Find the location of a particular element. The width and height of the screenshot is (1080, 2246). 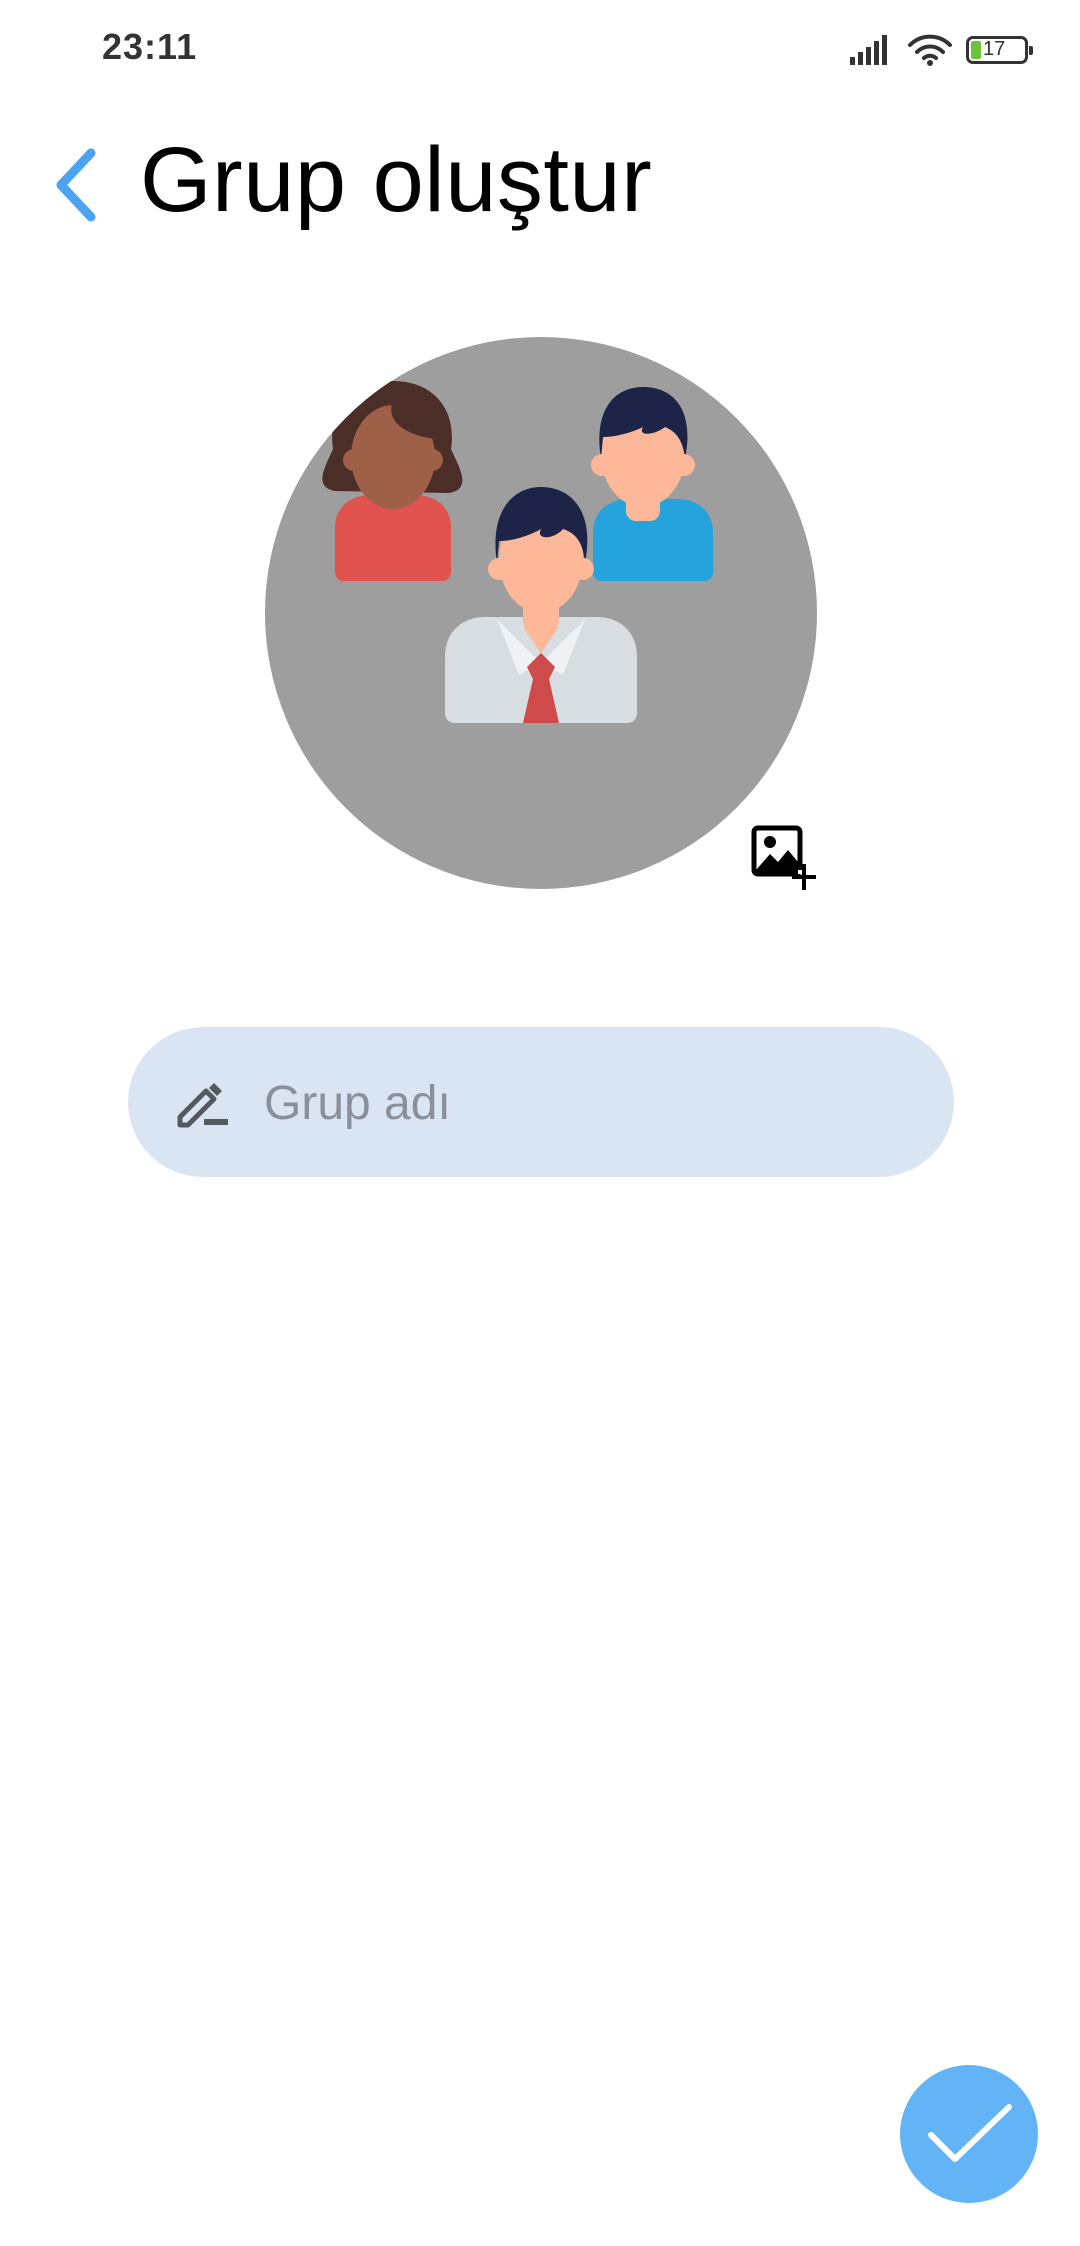

group-name-field is located at coordinates (541, 1102).